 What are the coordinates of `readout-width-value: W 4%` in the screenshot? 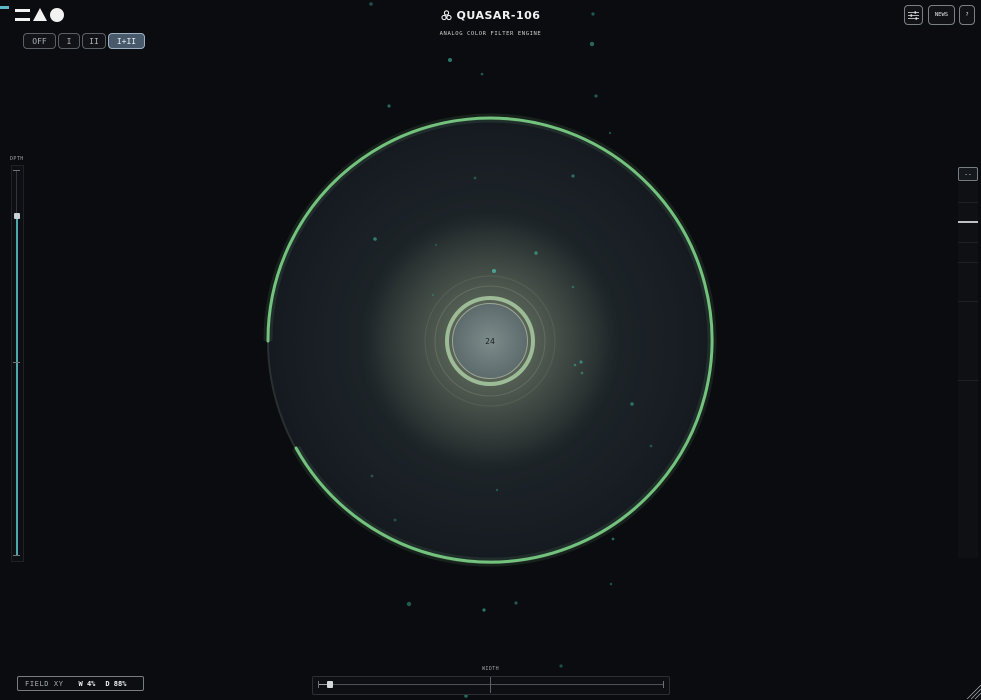 It's located at (87, 683).